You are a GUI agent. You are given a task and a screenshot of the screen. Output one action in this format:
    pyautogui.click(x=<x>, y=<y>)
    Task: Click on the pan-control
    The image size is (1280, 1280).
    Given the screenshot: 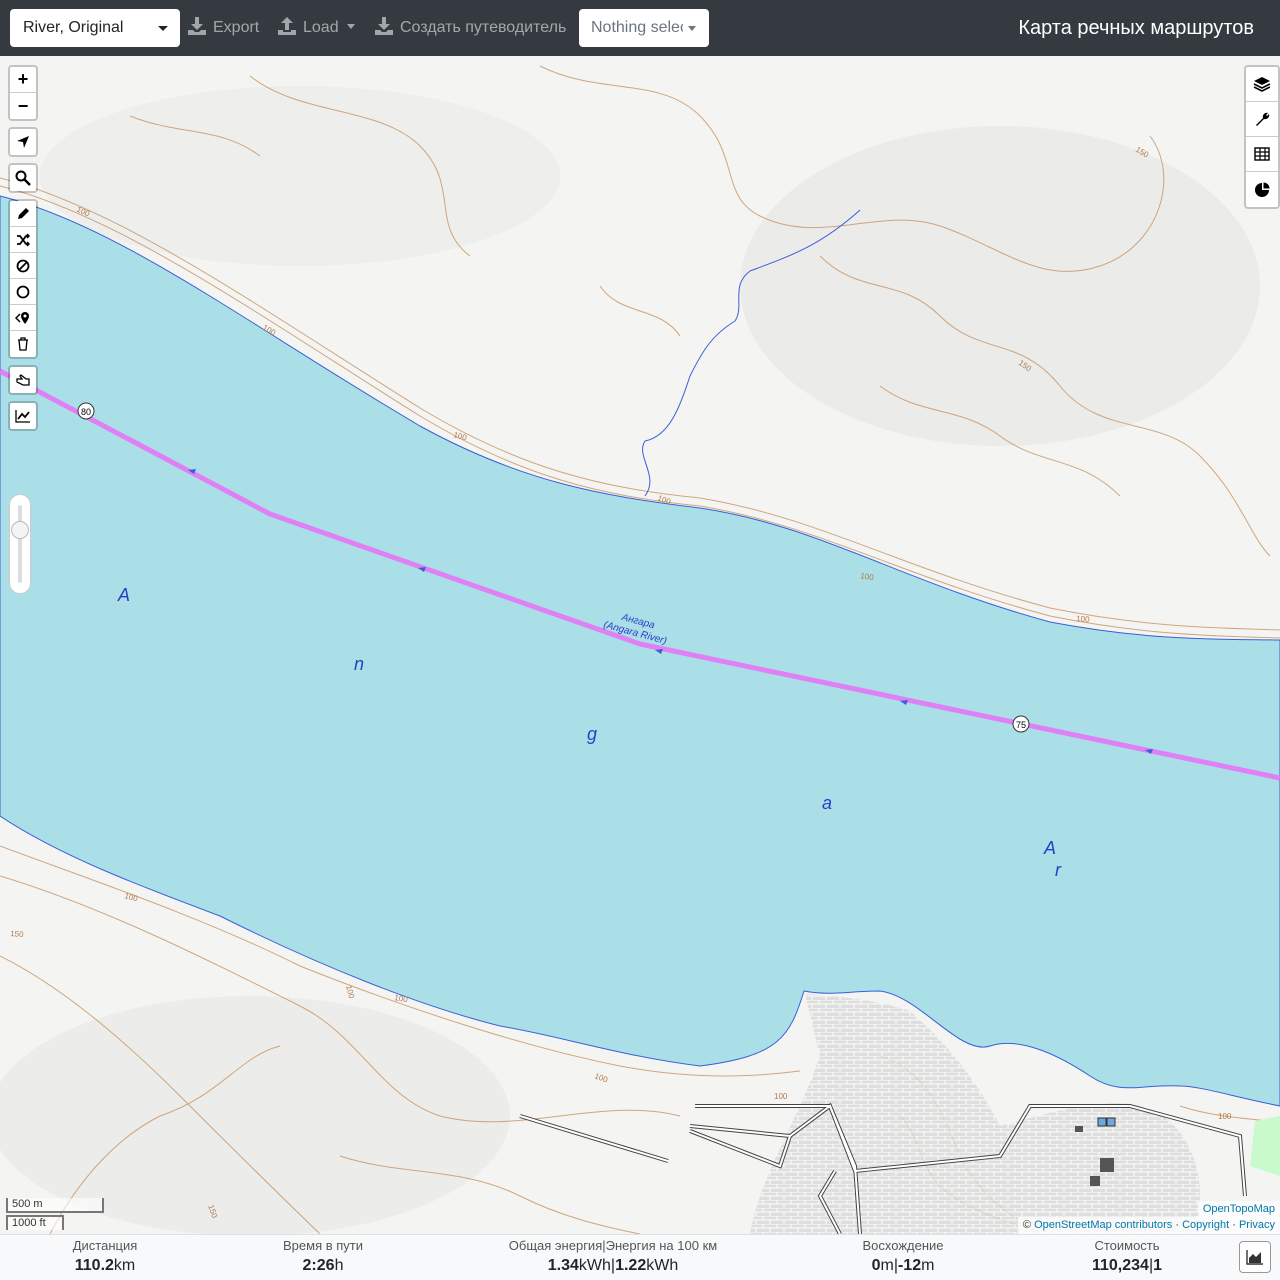 What is the action you would take?
    pyautogui.click(x=23, y=380)
    